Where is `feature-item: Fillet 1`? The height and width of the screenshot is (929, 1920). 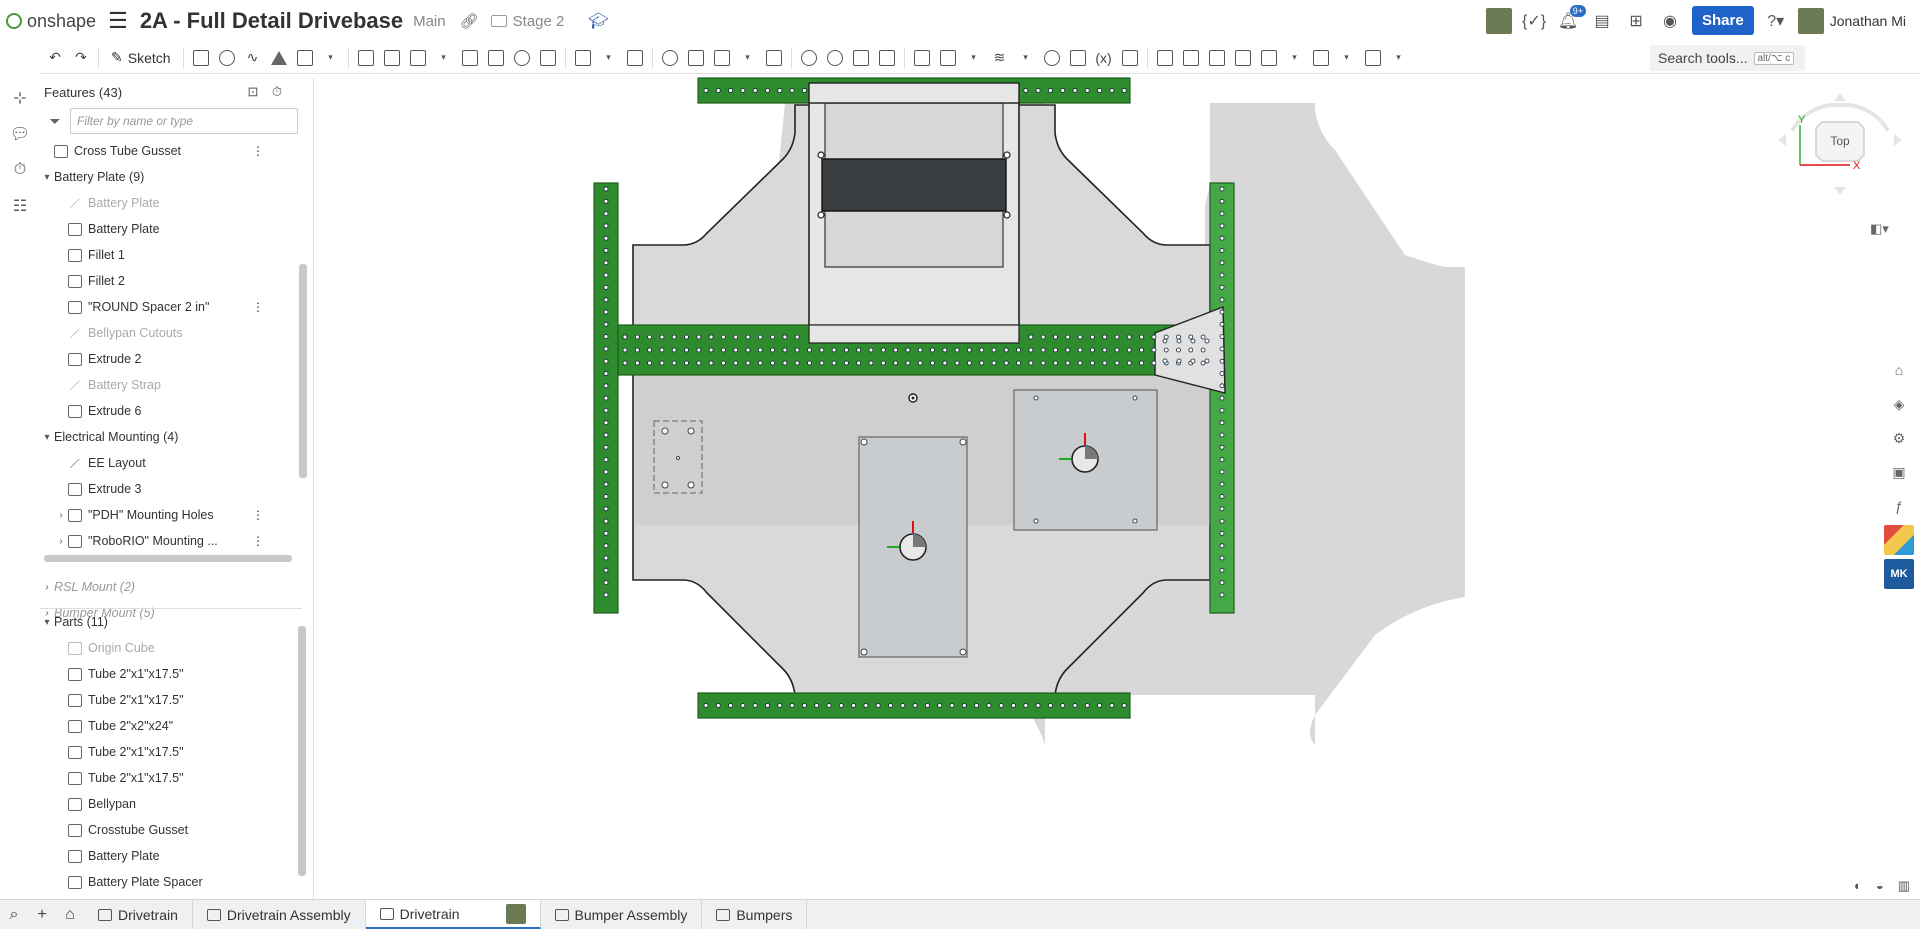 feature-item: Fillet 1 is located at coordinates (171, 255).